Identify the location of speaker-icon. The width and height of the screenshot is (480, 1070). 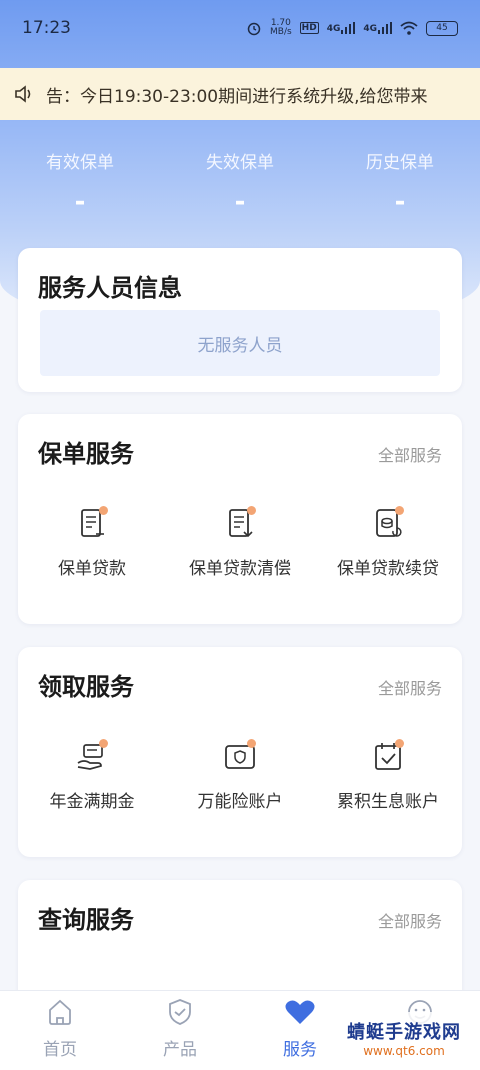
(25, 94).